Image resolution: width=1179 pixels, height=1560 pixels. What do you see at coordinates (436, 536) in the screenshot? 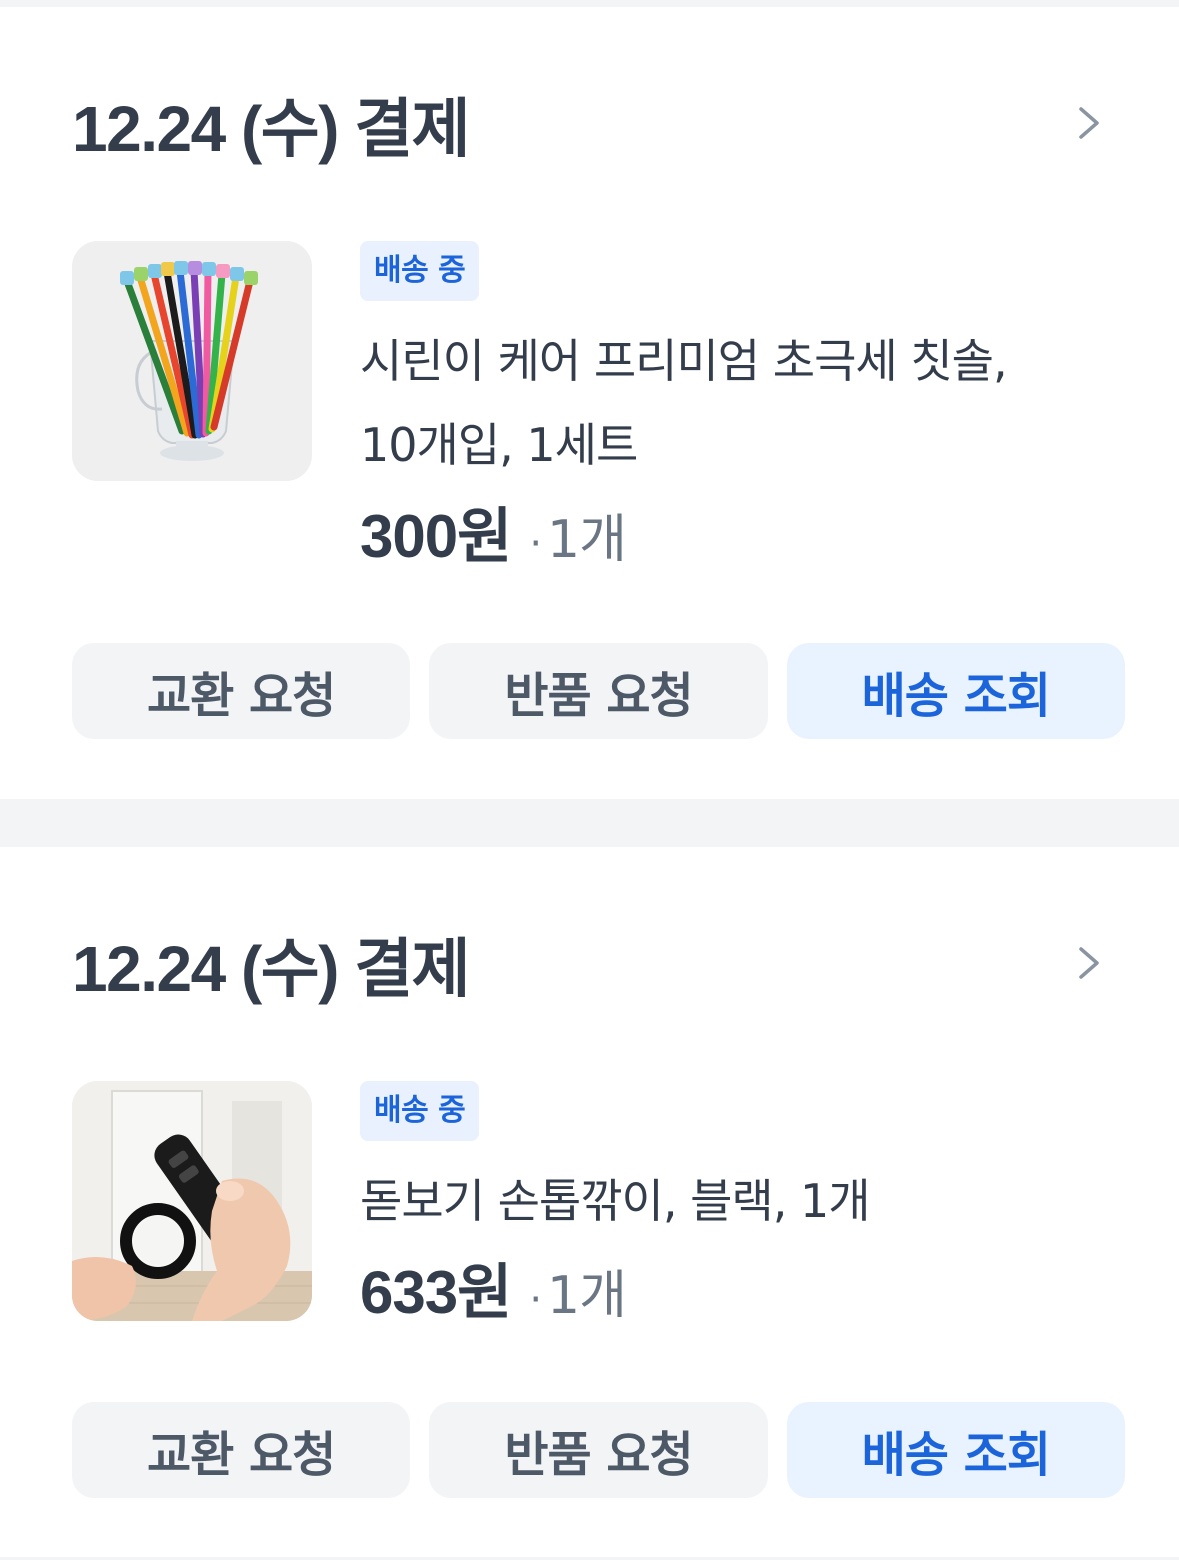
I see `price-label: 300원` at bounding box center [436, 536].